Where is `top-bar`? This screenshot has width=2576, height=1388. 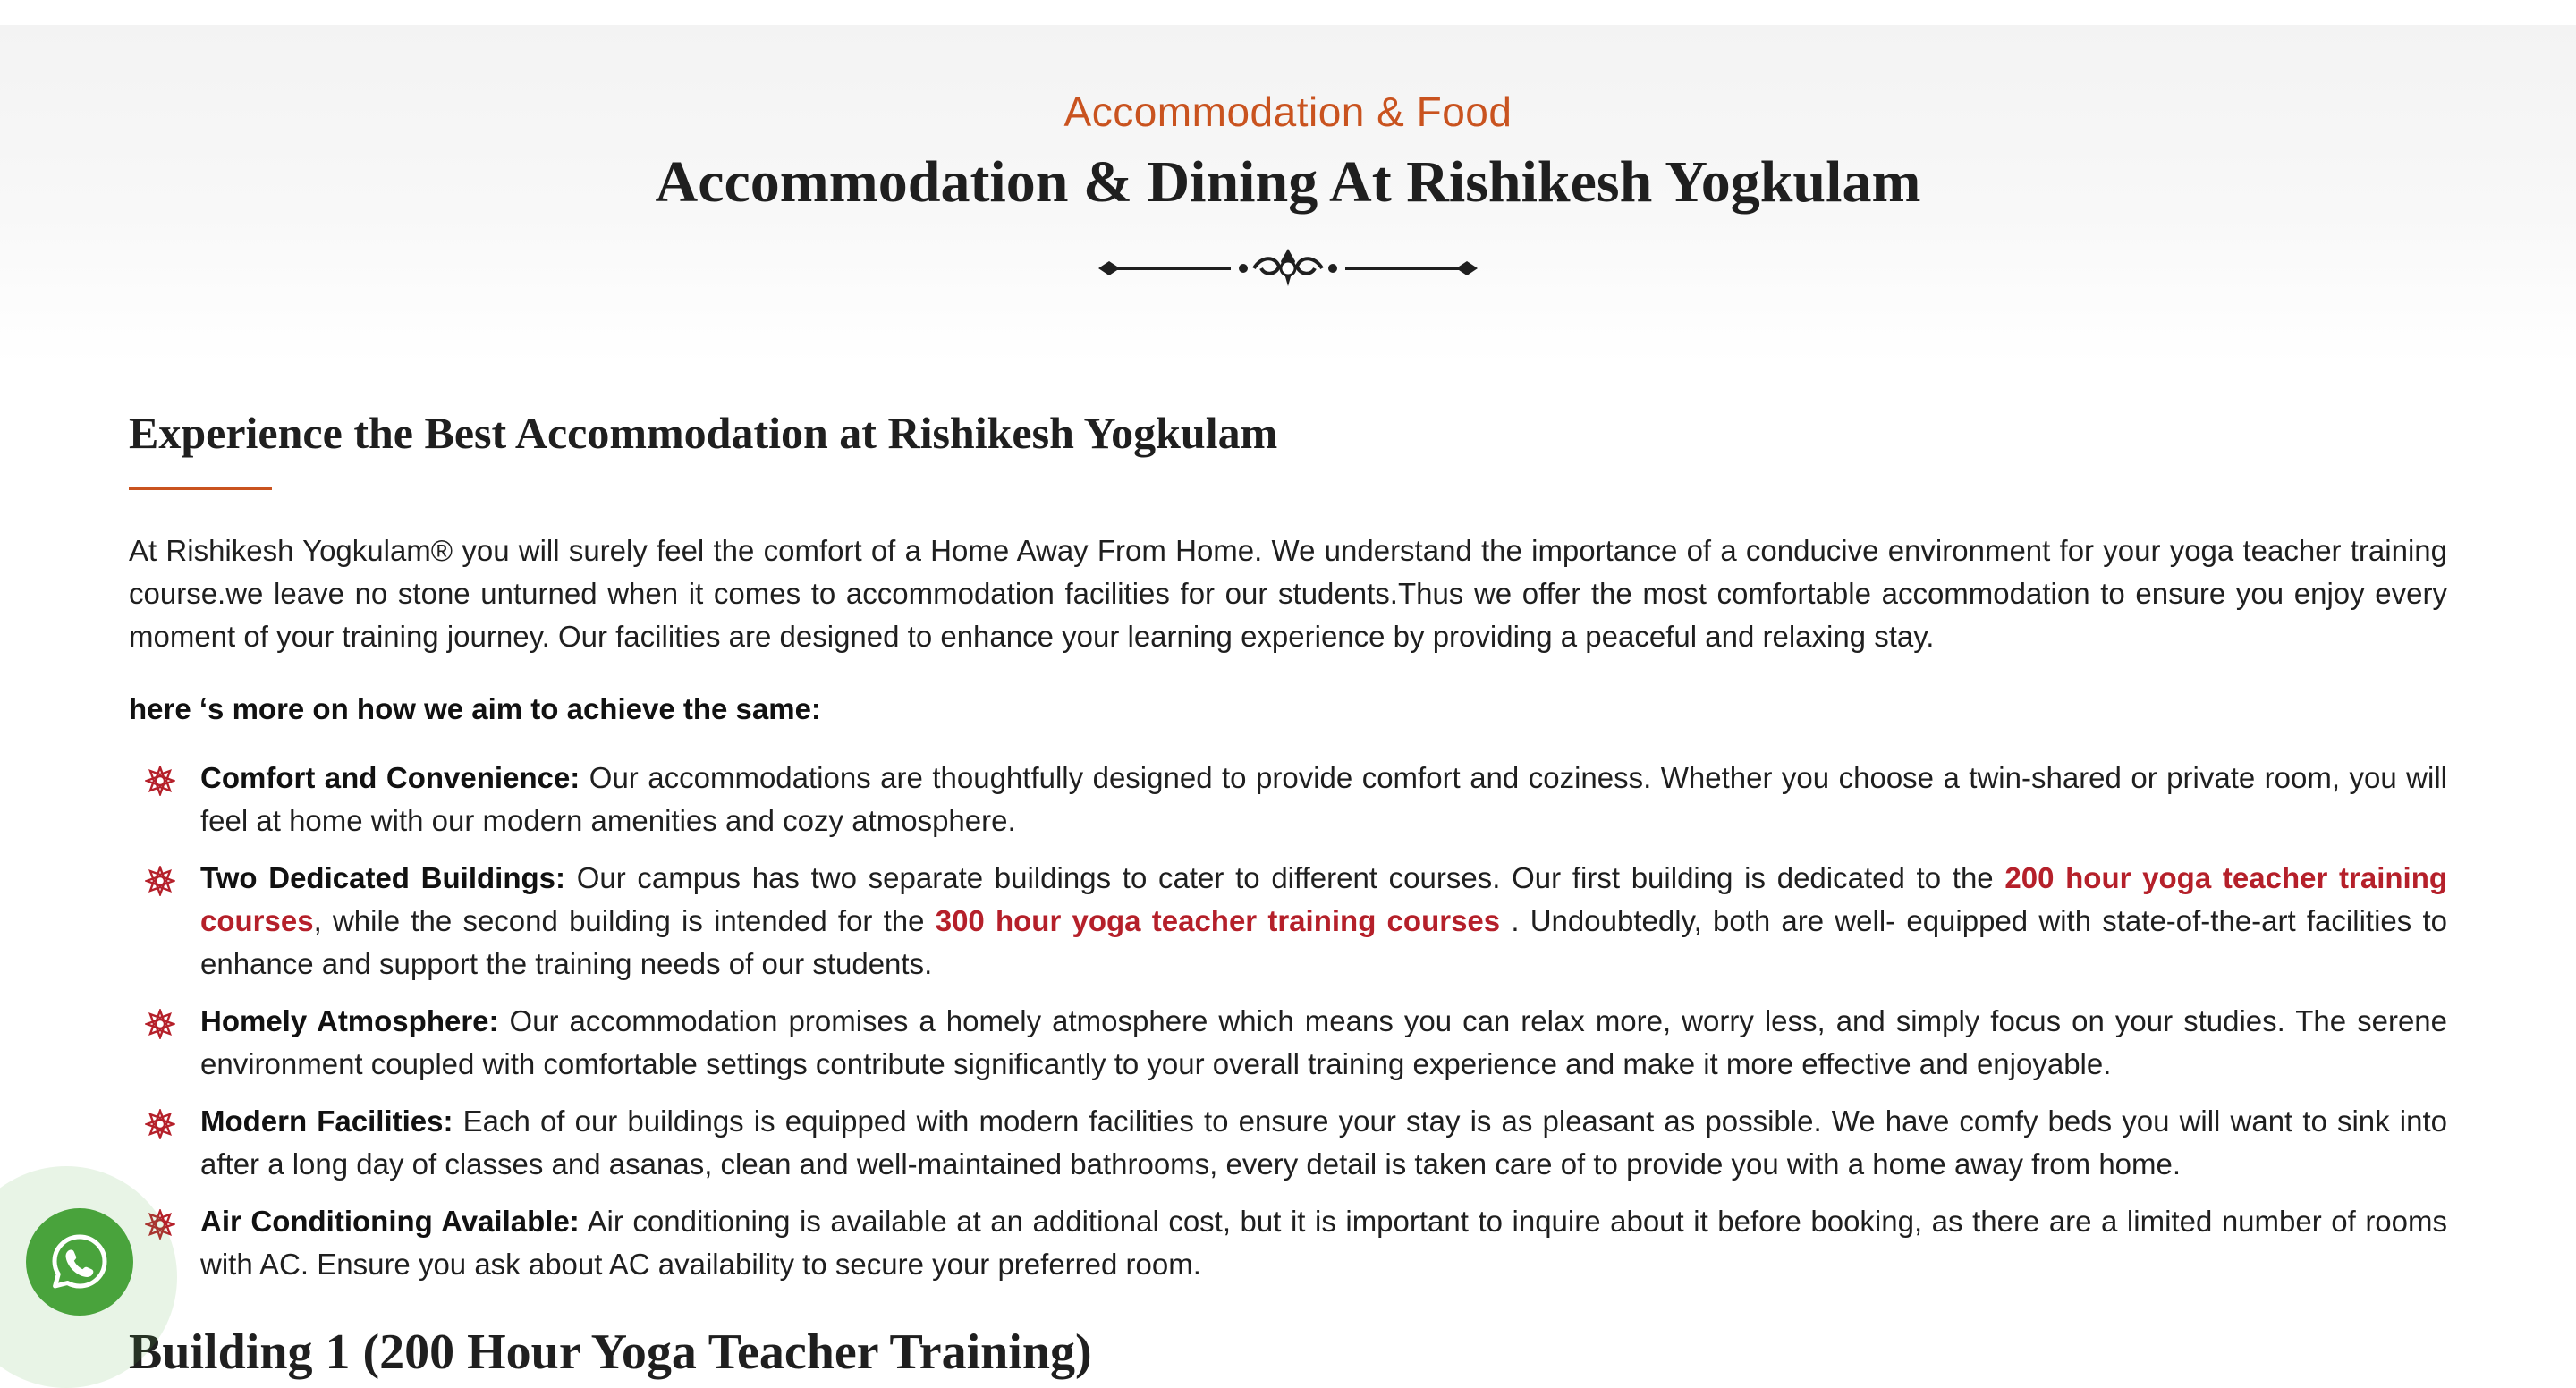 top-bar is located at coordinates (1288, 13).